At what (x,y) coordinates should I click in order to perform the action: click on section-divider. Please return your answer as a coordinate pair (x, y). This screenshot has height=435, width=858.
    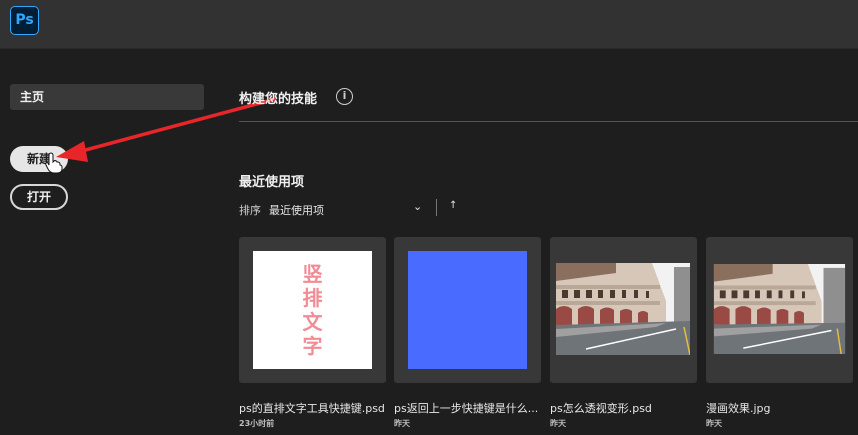
    Looking at the image, I should click on (548, 121).